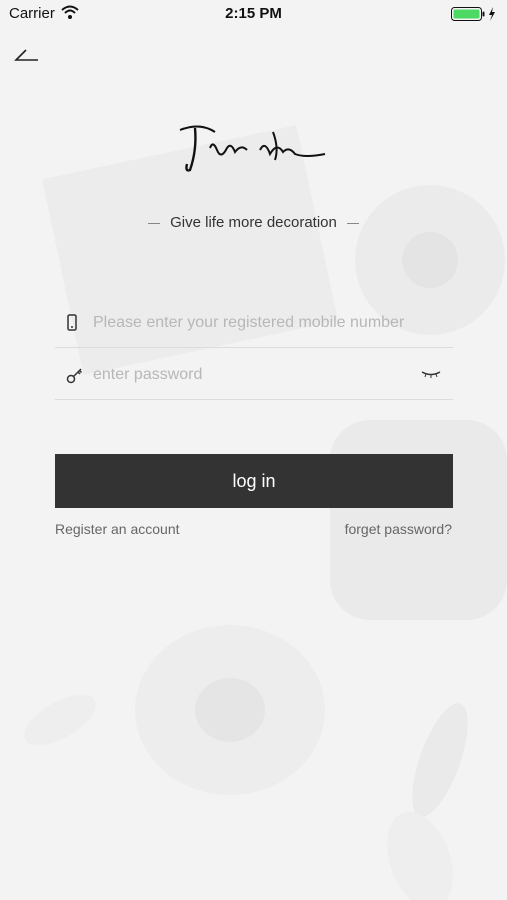 The width and height of the screenshot is (507, 900). I want to click on tagline-text: Give life more decoration, so click(253, 222).